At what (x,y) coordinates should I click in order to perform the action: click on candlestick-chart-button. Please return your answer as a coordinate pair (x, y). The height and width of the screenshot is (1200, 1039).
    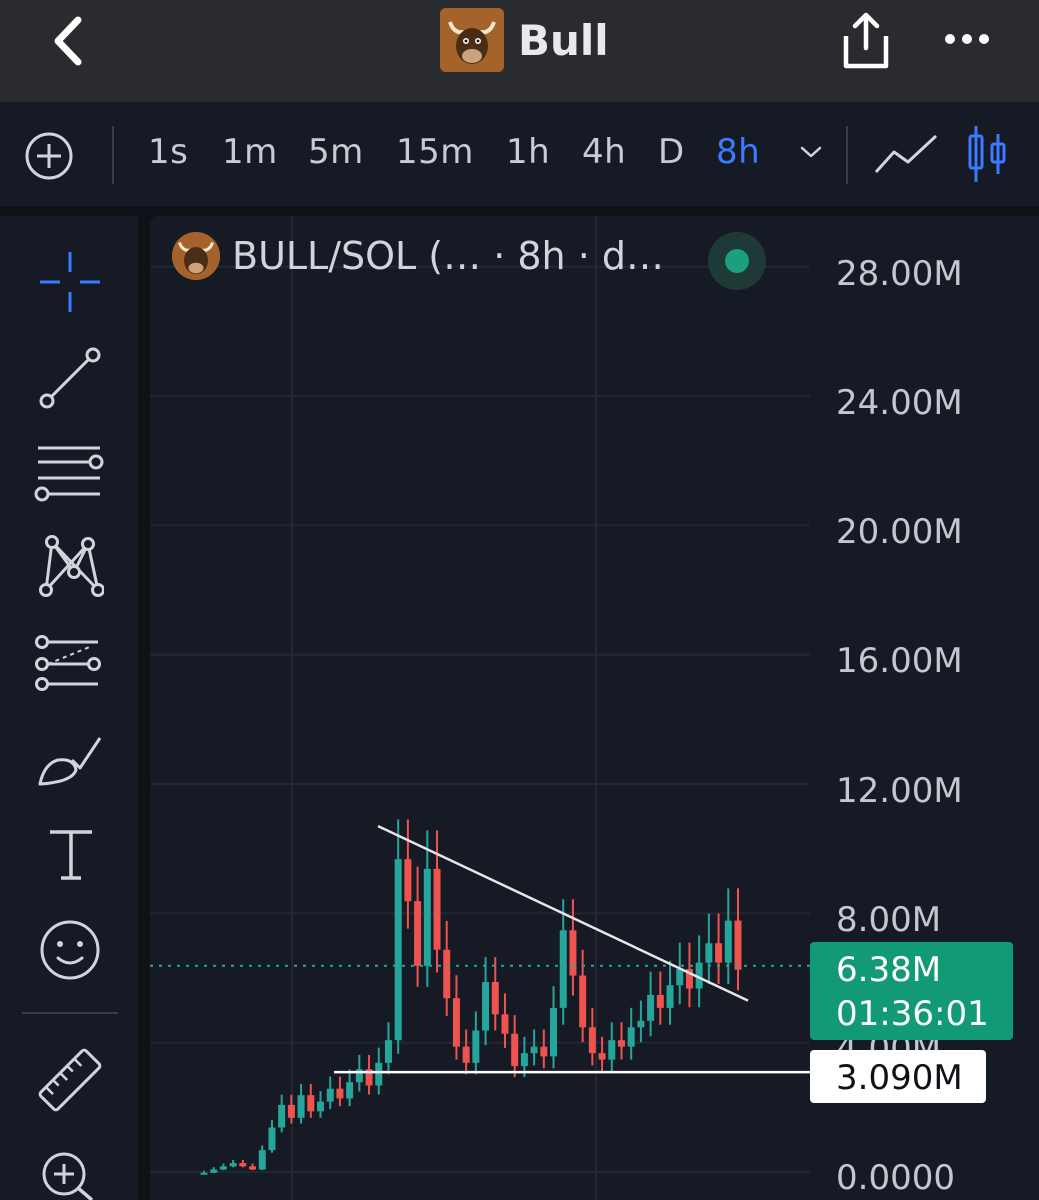
    Looking at the image, I should click on (987, 154).